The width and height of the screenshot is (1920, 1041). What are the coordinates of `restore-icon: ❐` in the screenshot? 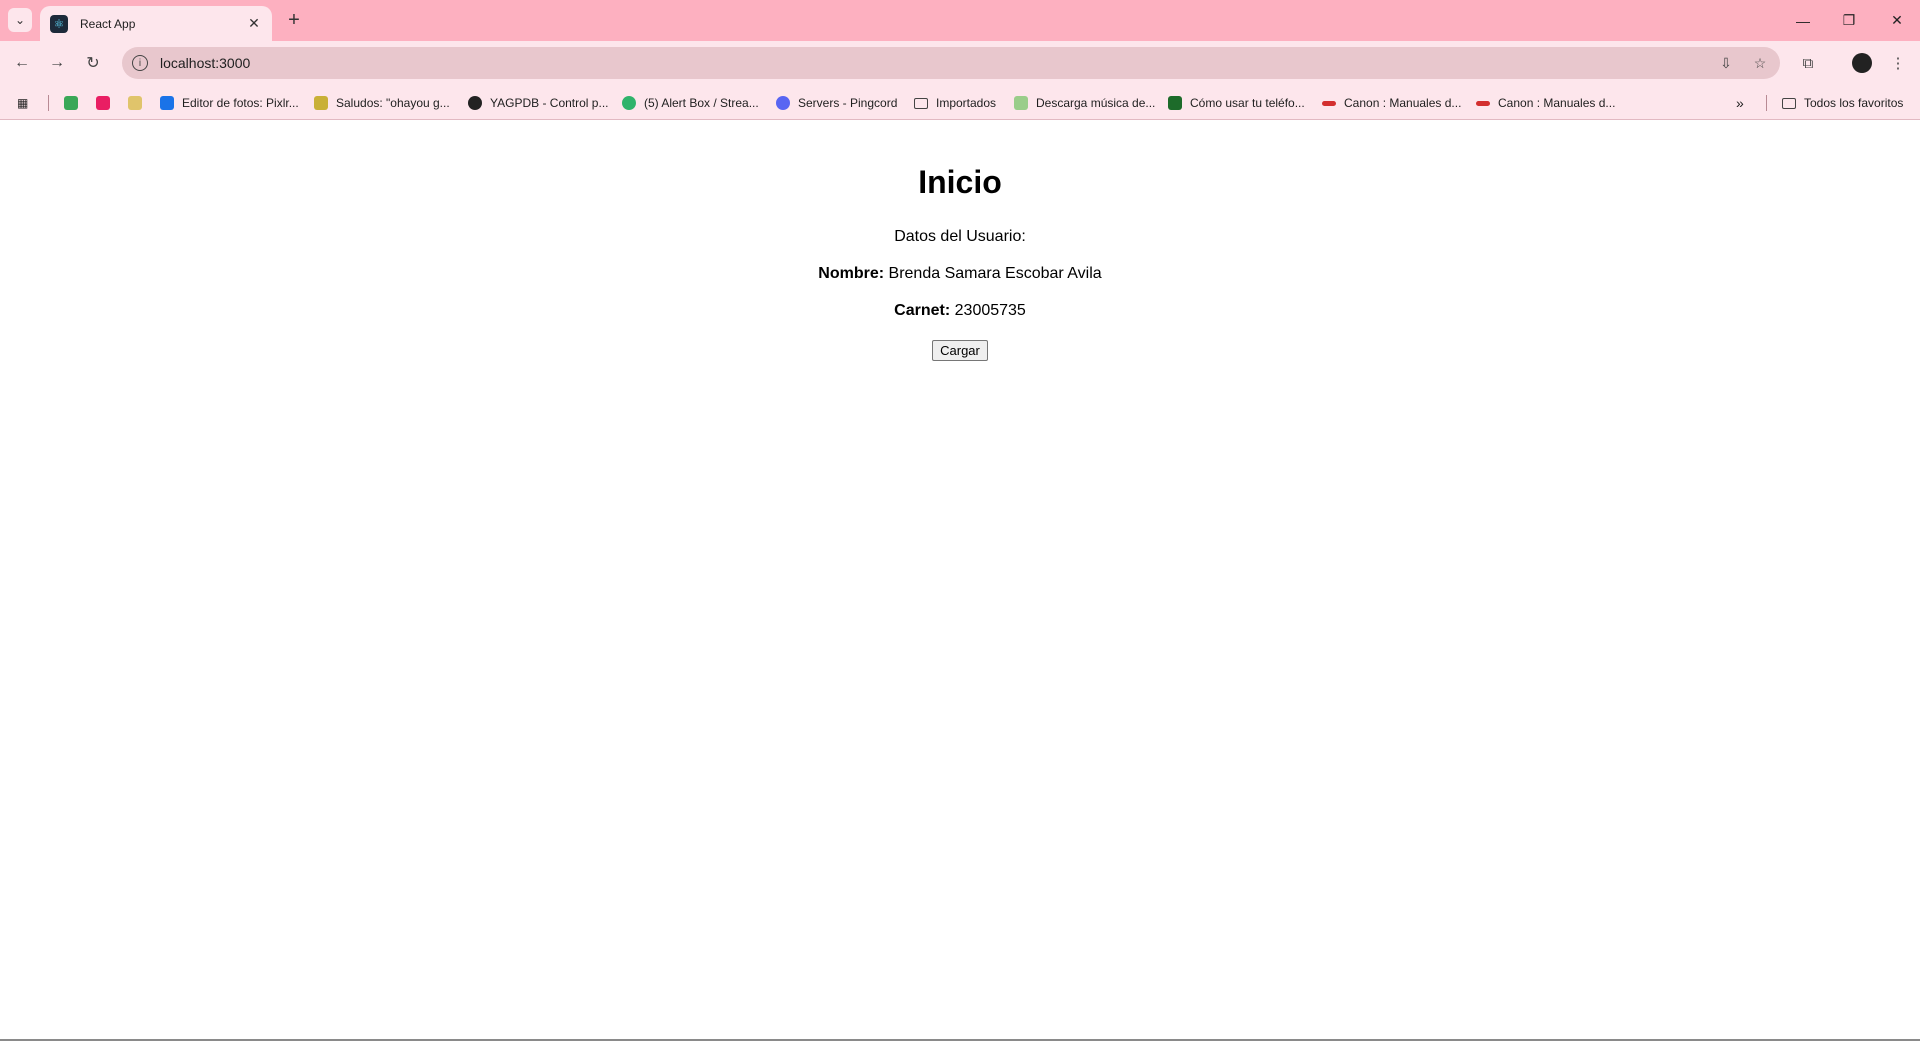 It's located at (1849, 20).